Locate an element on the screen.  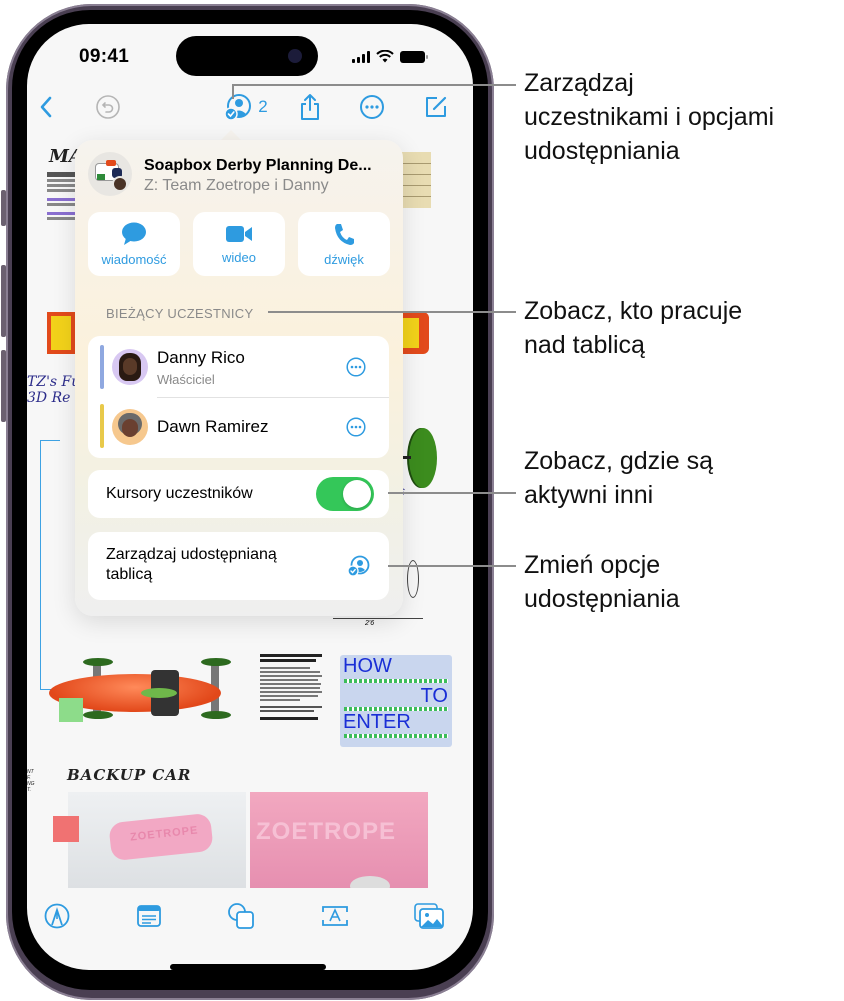
toolbar: 2 is located at coordinates (250, 107).